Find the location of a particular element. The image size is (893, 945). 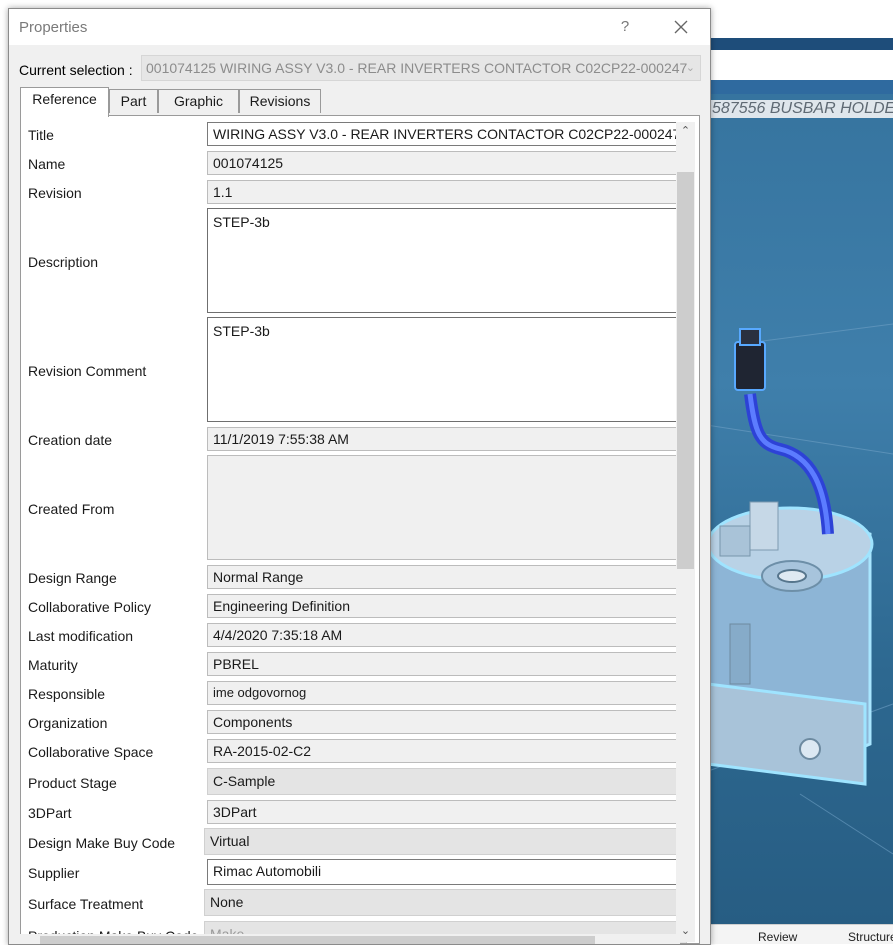

responsible-label: Responsible is located at coordinates (67, 694).